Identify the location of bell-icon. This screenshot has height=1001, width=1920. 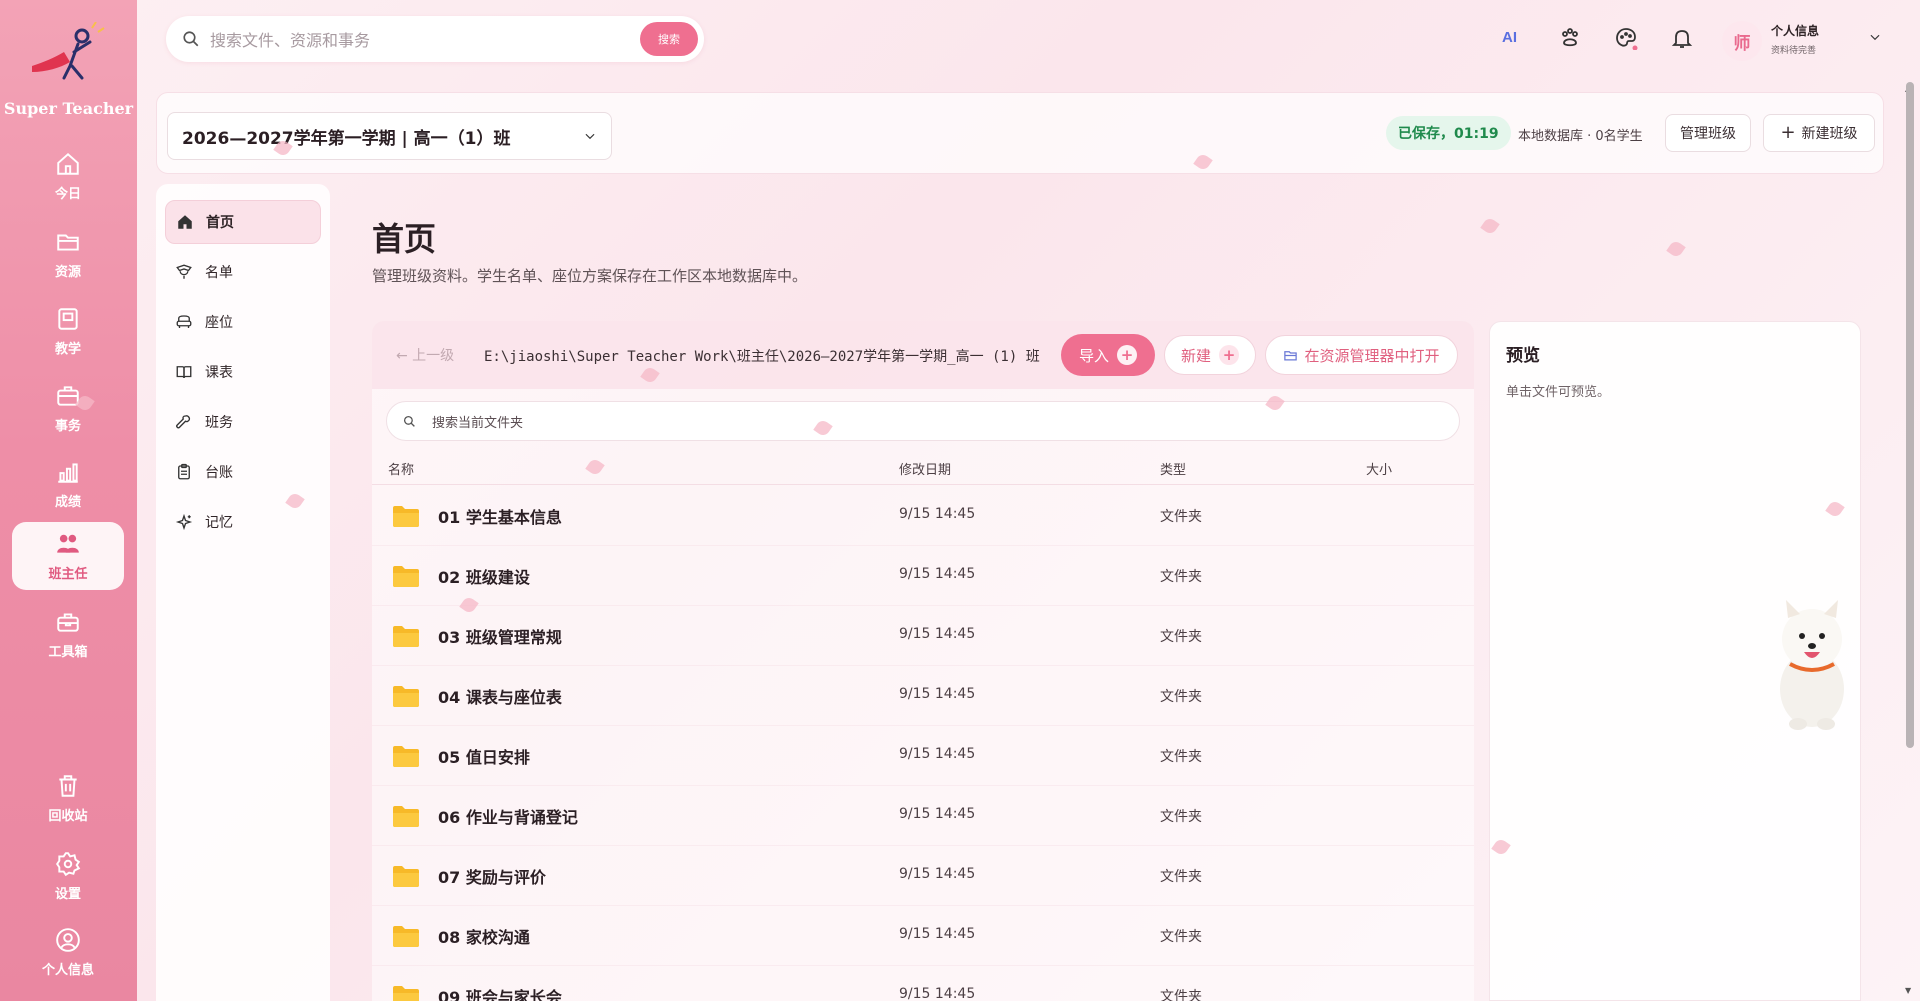
(1682, 38).